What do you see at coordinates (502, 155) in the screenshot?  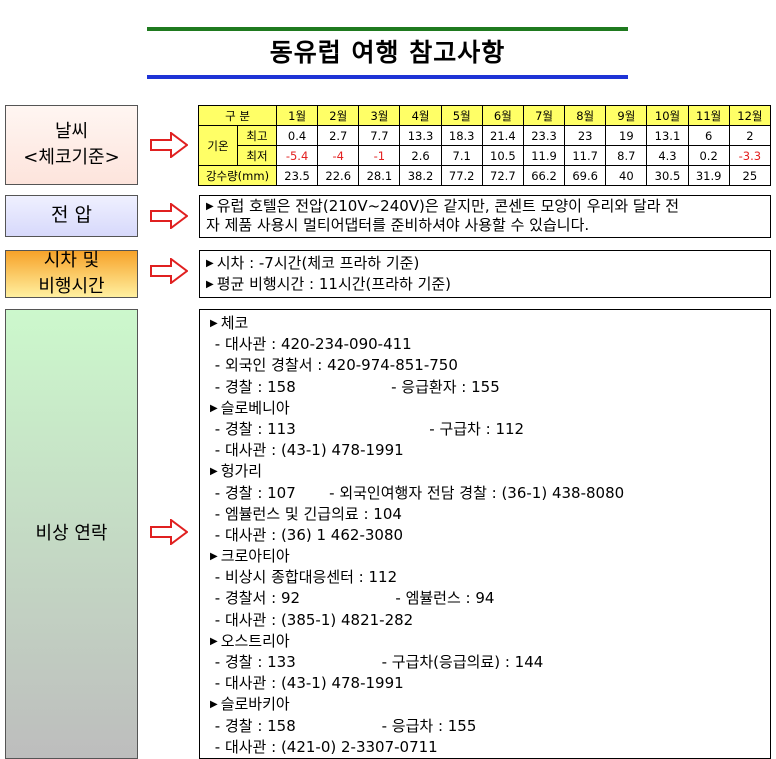 I see `min-temp-cell: 10.5` at bounding box center [502, 155].